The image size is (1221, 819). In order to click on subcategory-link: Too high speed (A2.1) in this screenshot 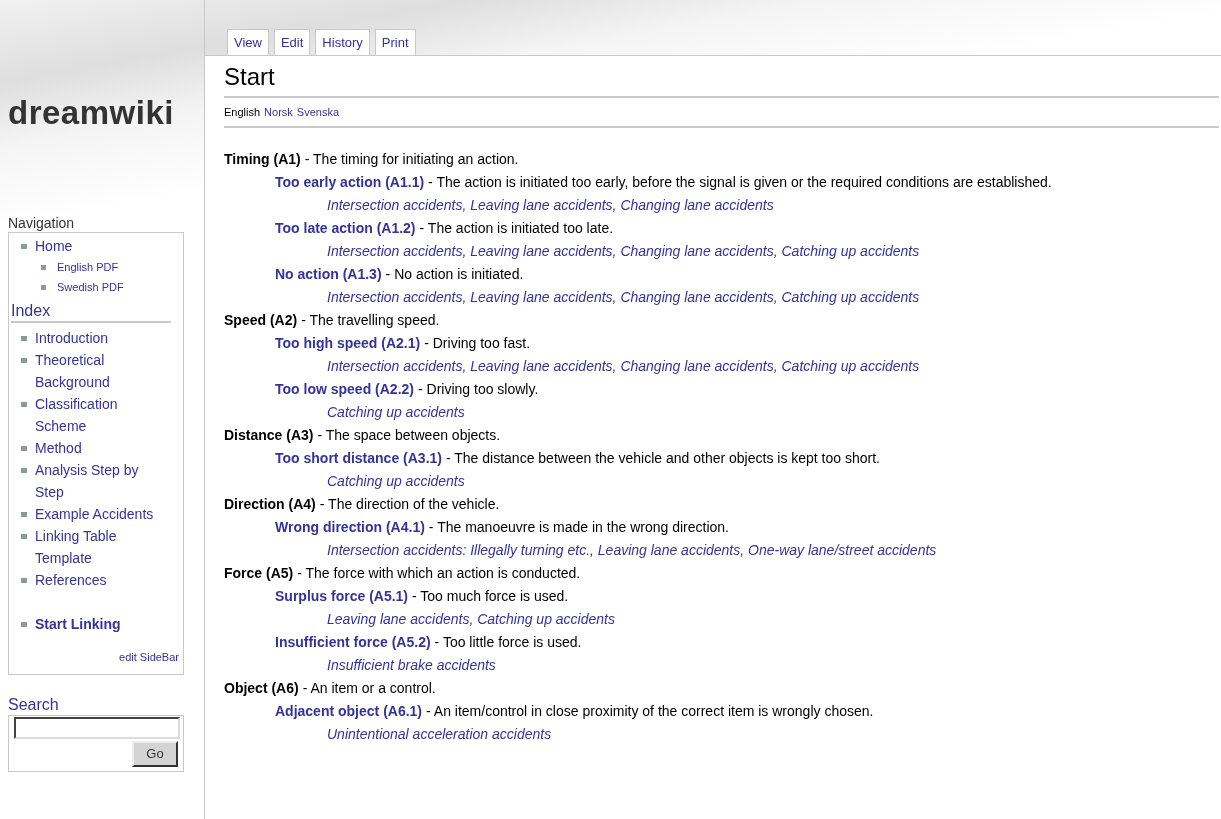, I will do `click(348, 343)`.